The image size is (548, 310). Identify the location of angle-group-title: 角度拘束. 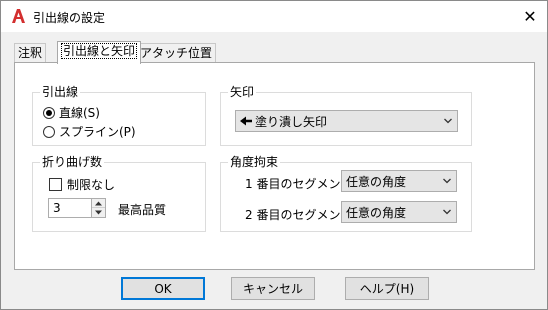
(254, 162).